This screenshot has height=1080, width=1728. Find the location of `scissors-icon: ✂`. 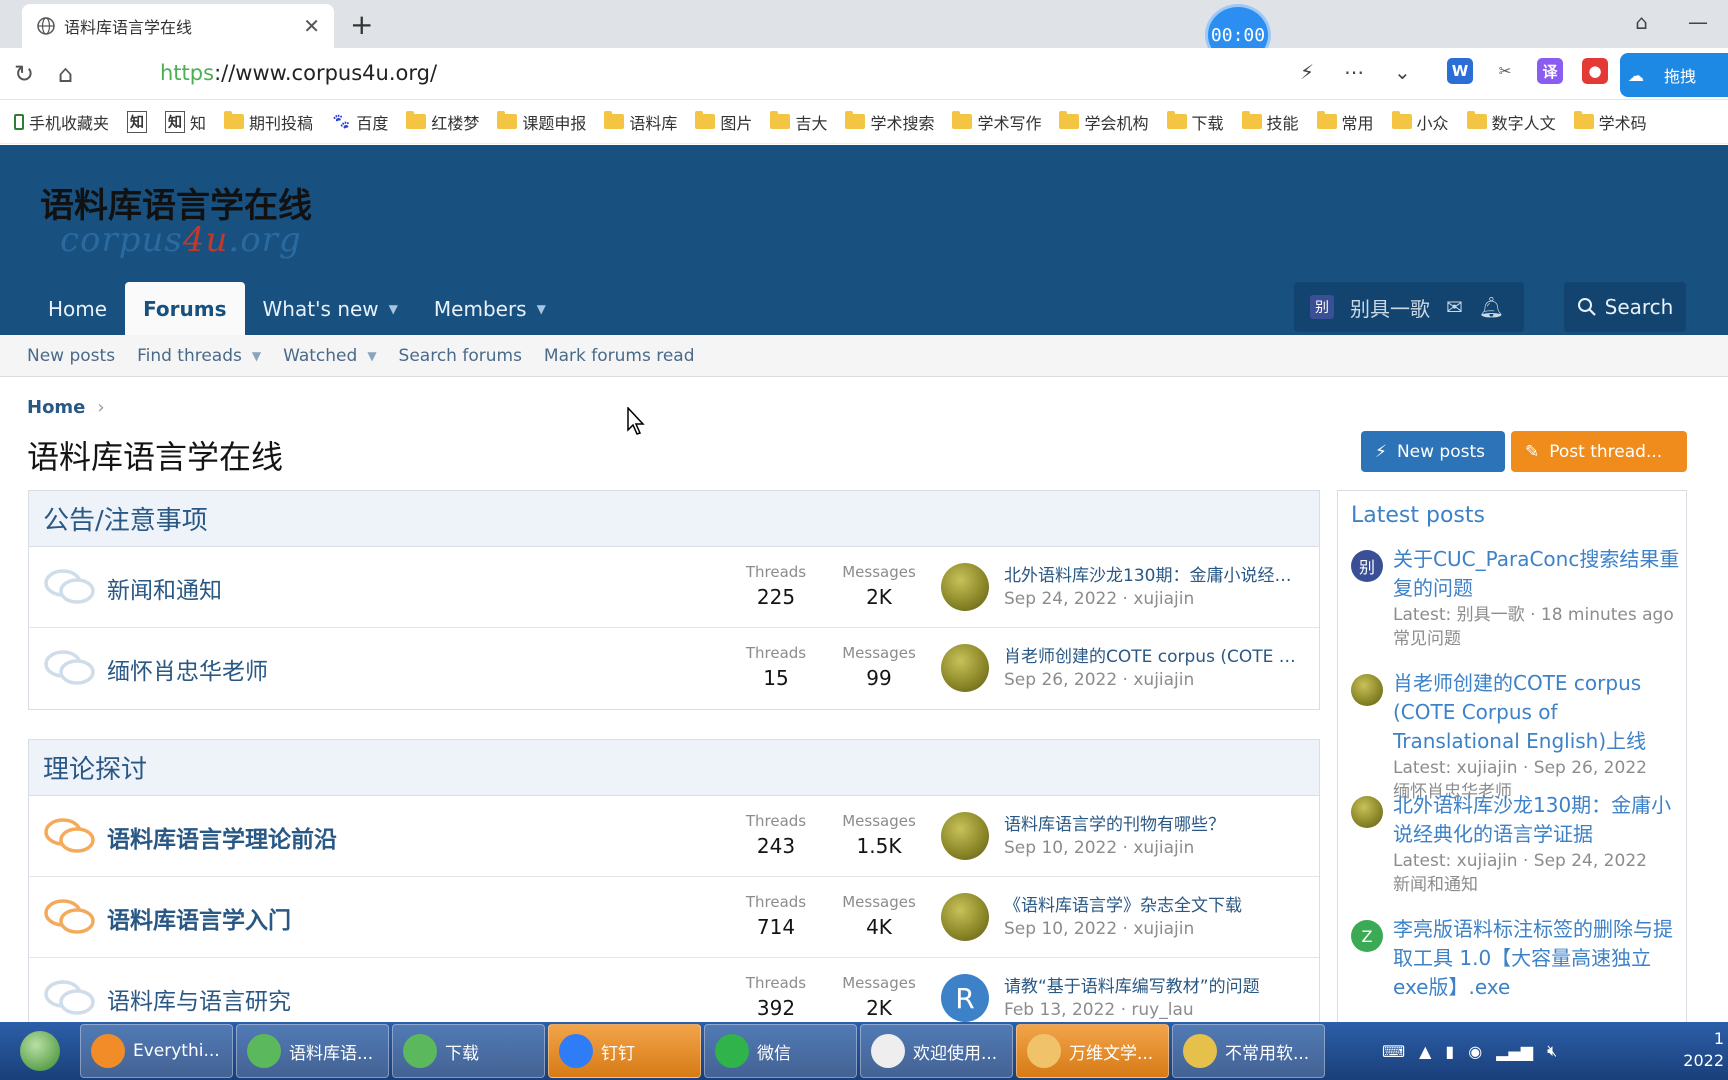

scissors-icon: ✂ is located at coordinates (1505, 71).